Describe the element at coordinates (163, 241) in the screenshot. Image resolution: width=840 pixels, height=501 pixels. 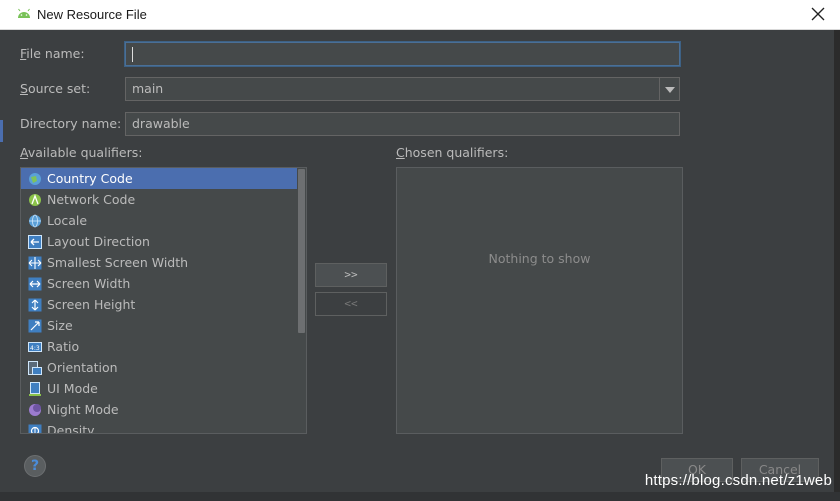
I see `qualifier-layout-direction: Layout Direction` at that location.